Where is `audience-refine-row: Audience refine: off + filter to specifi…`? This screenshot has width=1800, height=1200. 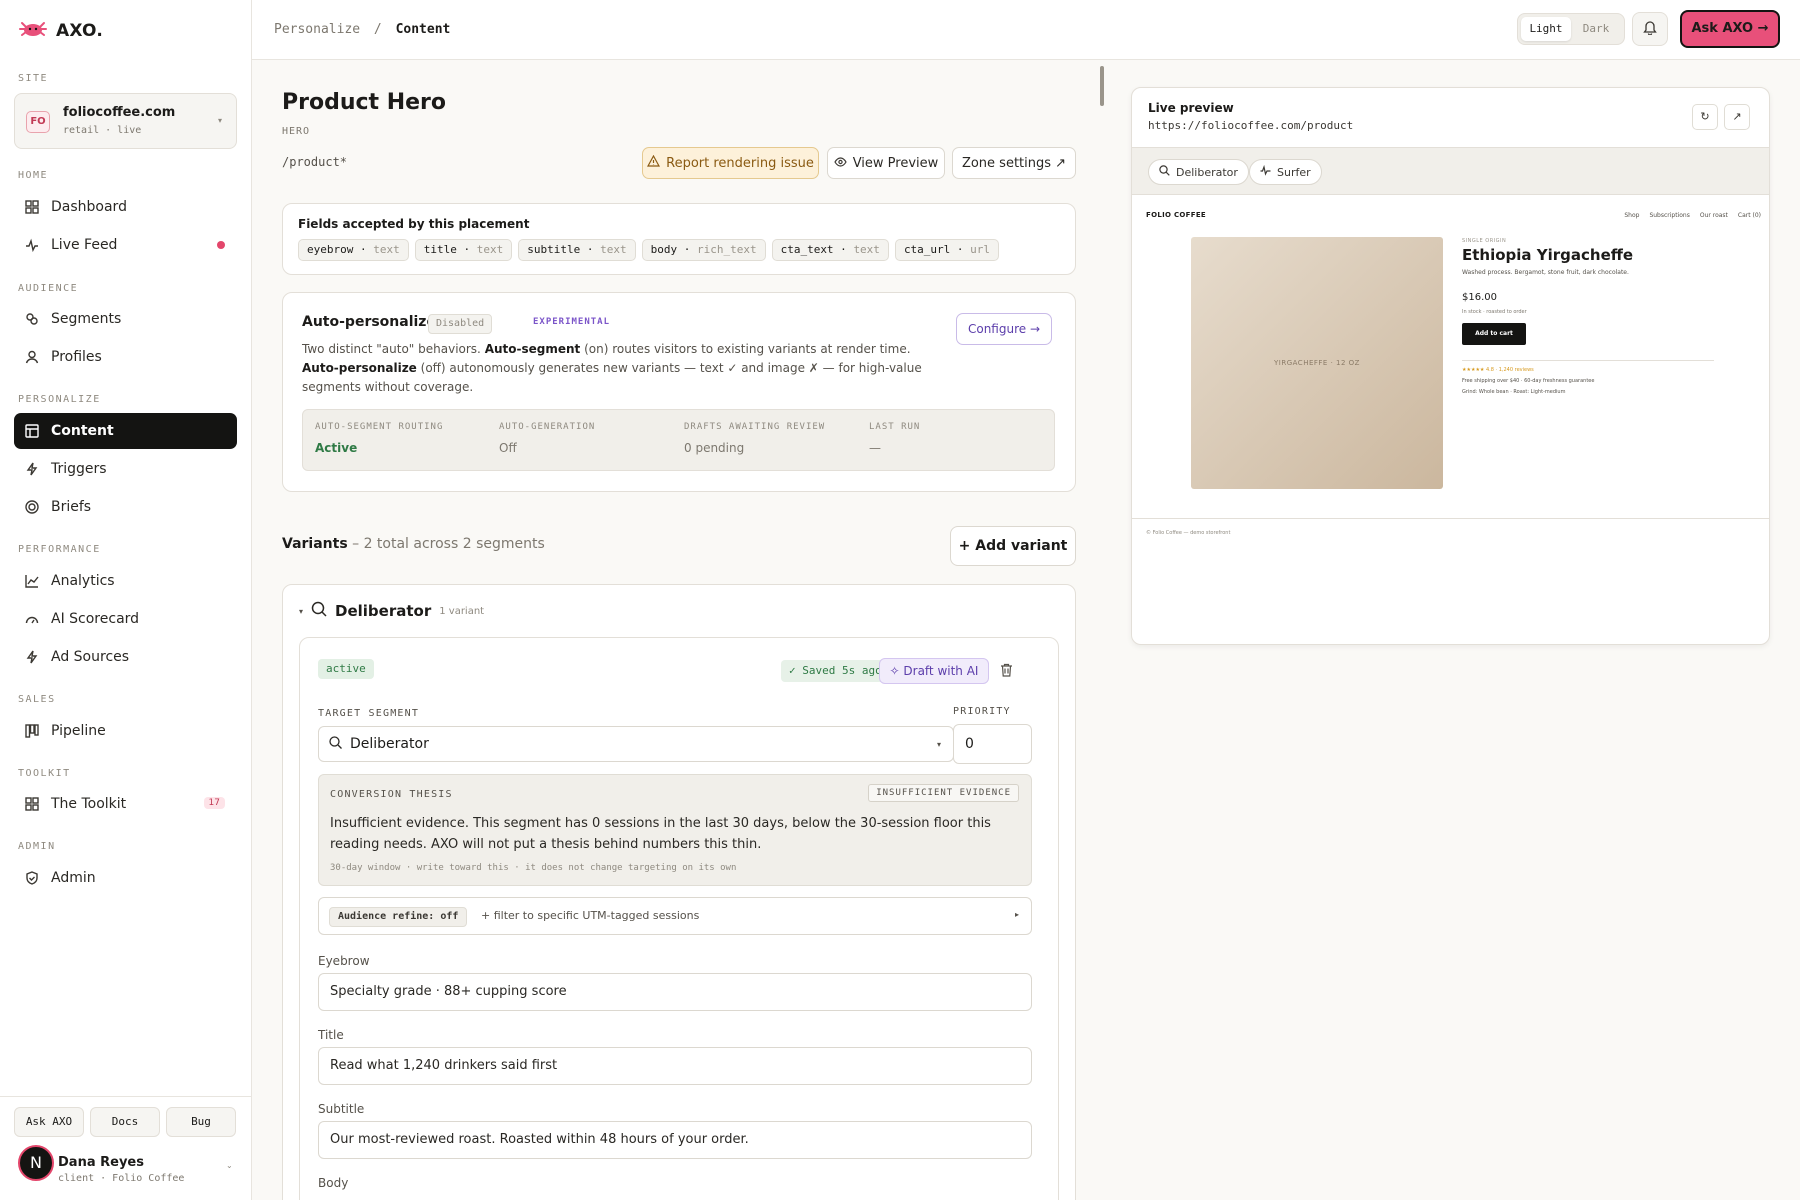 audience-refine-row: Audience refine: off + filter to specifi… is located at coordinates (675, 916).